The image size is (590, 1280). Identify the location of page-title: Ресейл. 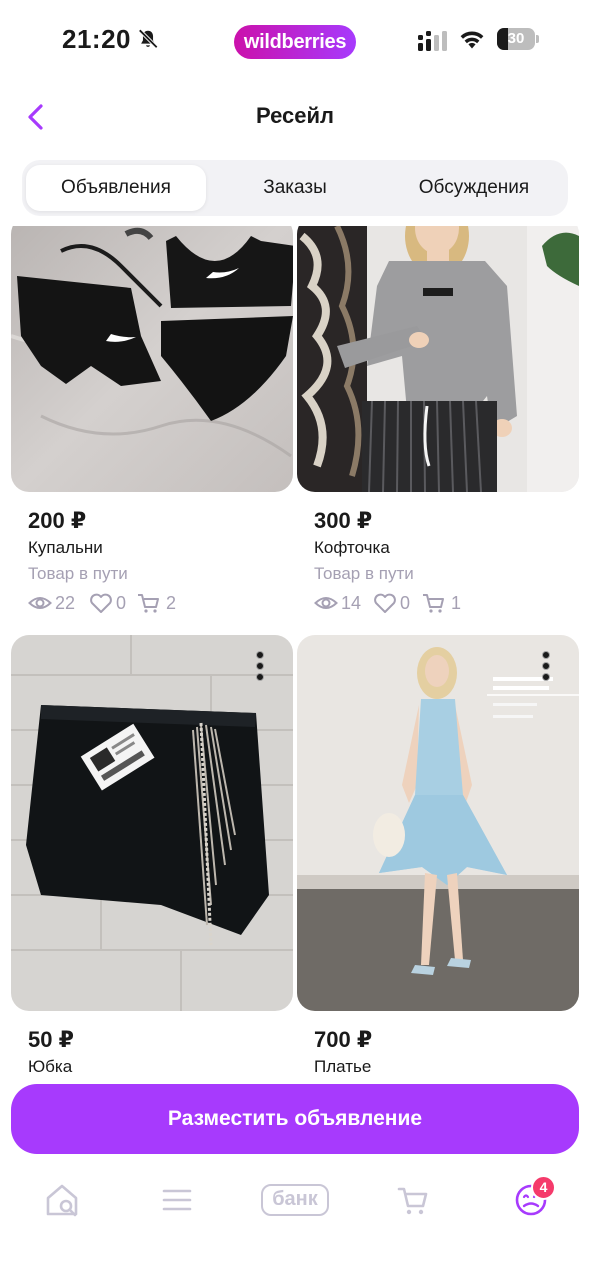
(295, 115).